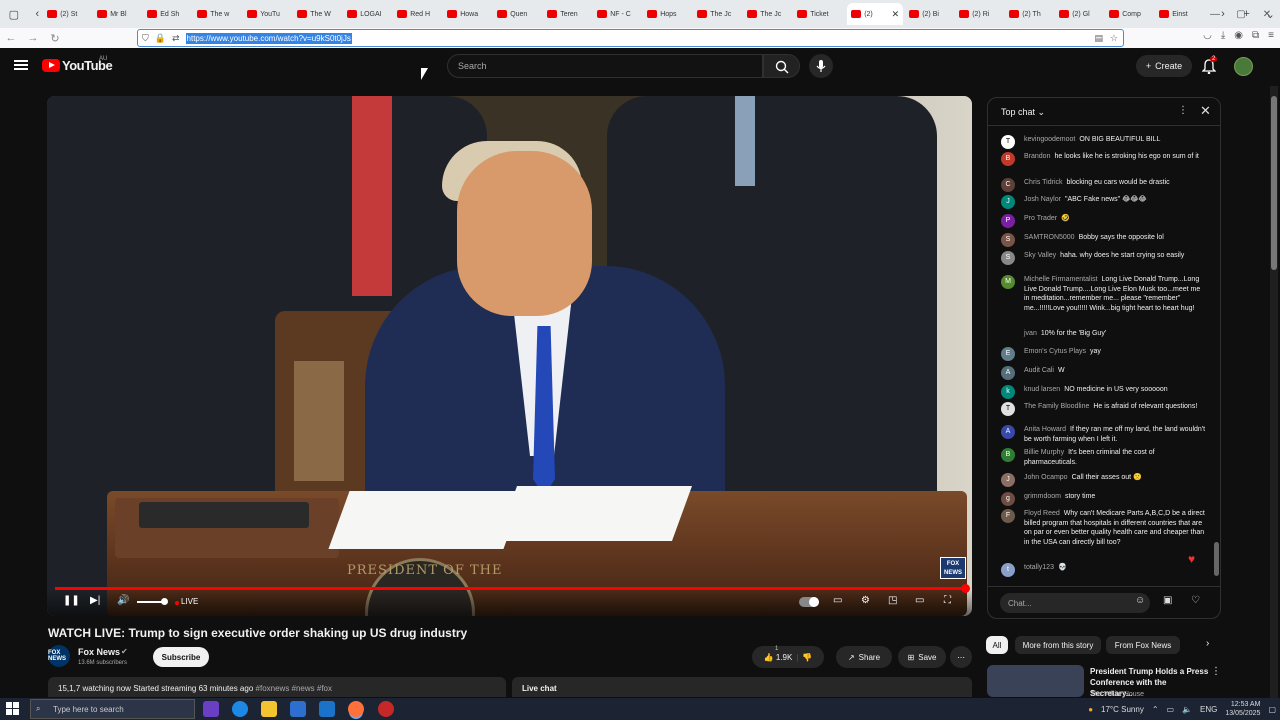 This screenshot has width=1280, height=720. What do you see at coordinates (1167, 600) in the screenshot?
I see `super-chat-icon: ▣` at bounding box center [1167, 600].